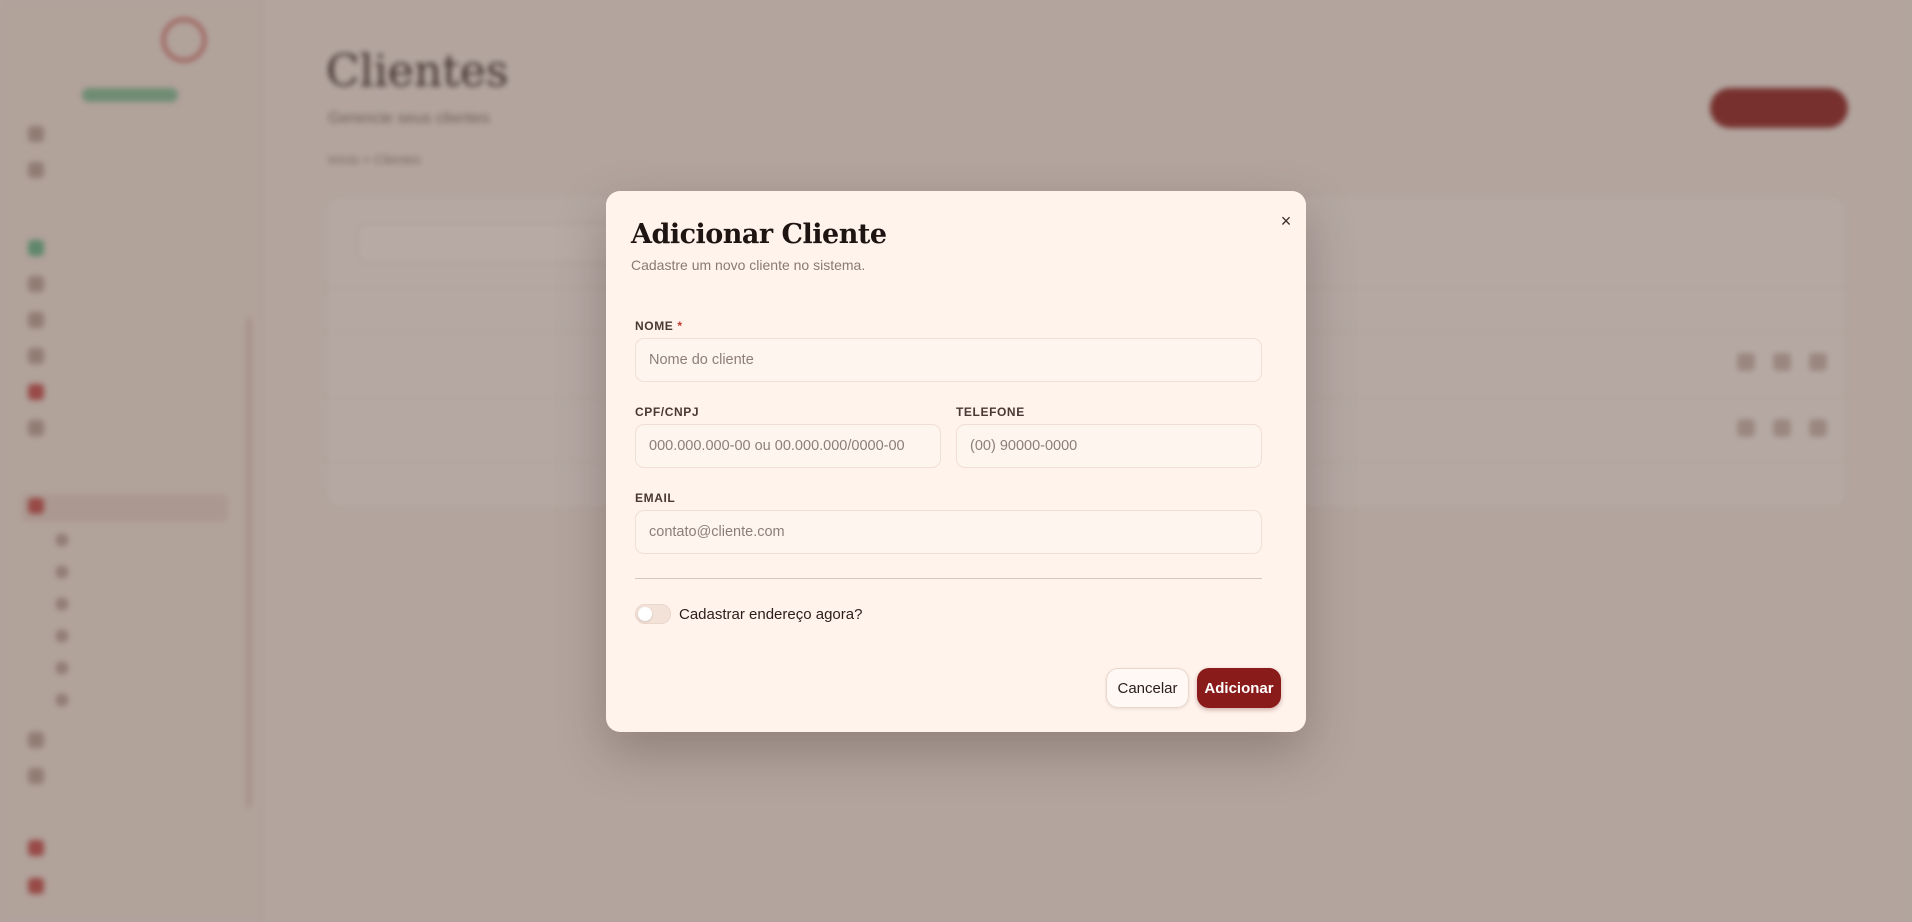 Image resolution: width=1912 pixels, height=922 pixels. What do you see at coordinates (1239, 688) in the screenshot?
I see `add-button: Adicionar` at bounding box center [1239, 688].